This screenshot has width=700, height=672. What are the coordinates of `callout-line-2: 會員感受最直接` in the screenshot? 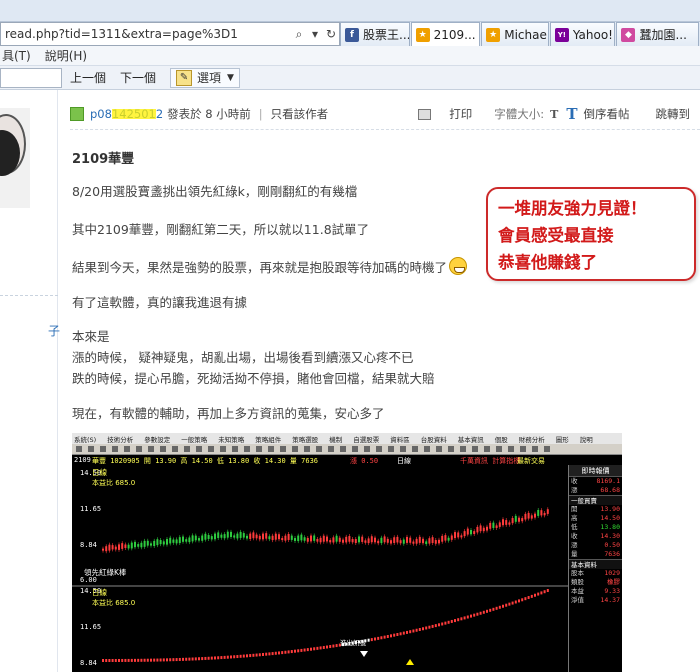 It's located at (556, 235).